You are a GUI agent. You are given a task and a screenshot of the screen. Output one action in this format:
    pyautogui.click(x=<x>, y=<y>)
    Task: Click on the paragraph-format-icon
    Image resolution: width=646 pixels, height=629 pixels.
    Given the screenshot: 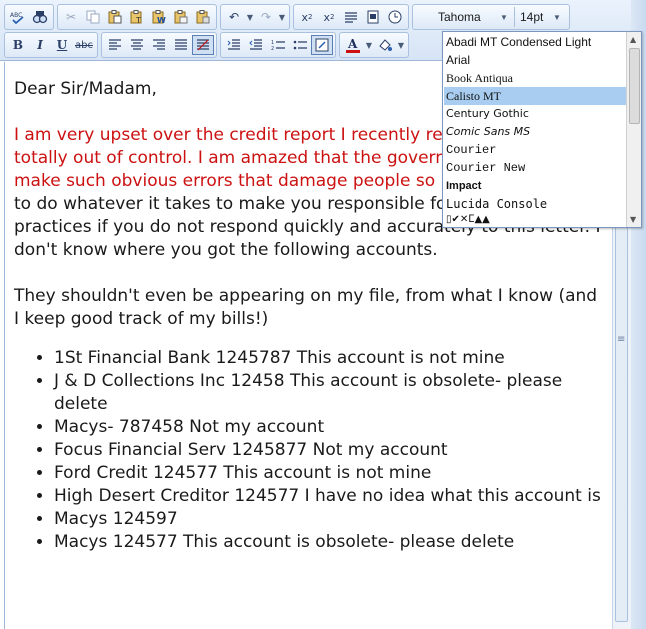 What is the action you would take?
    pyautogui.click(x=351, y=17)
    